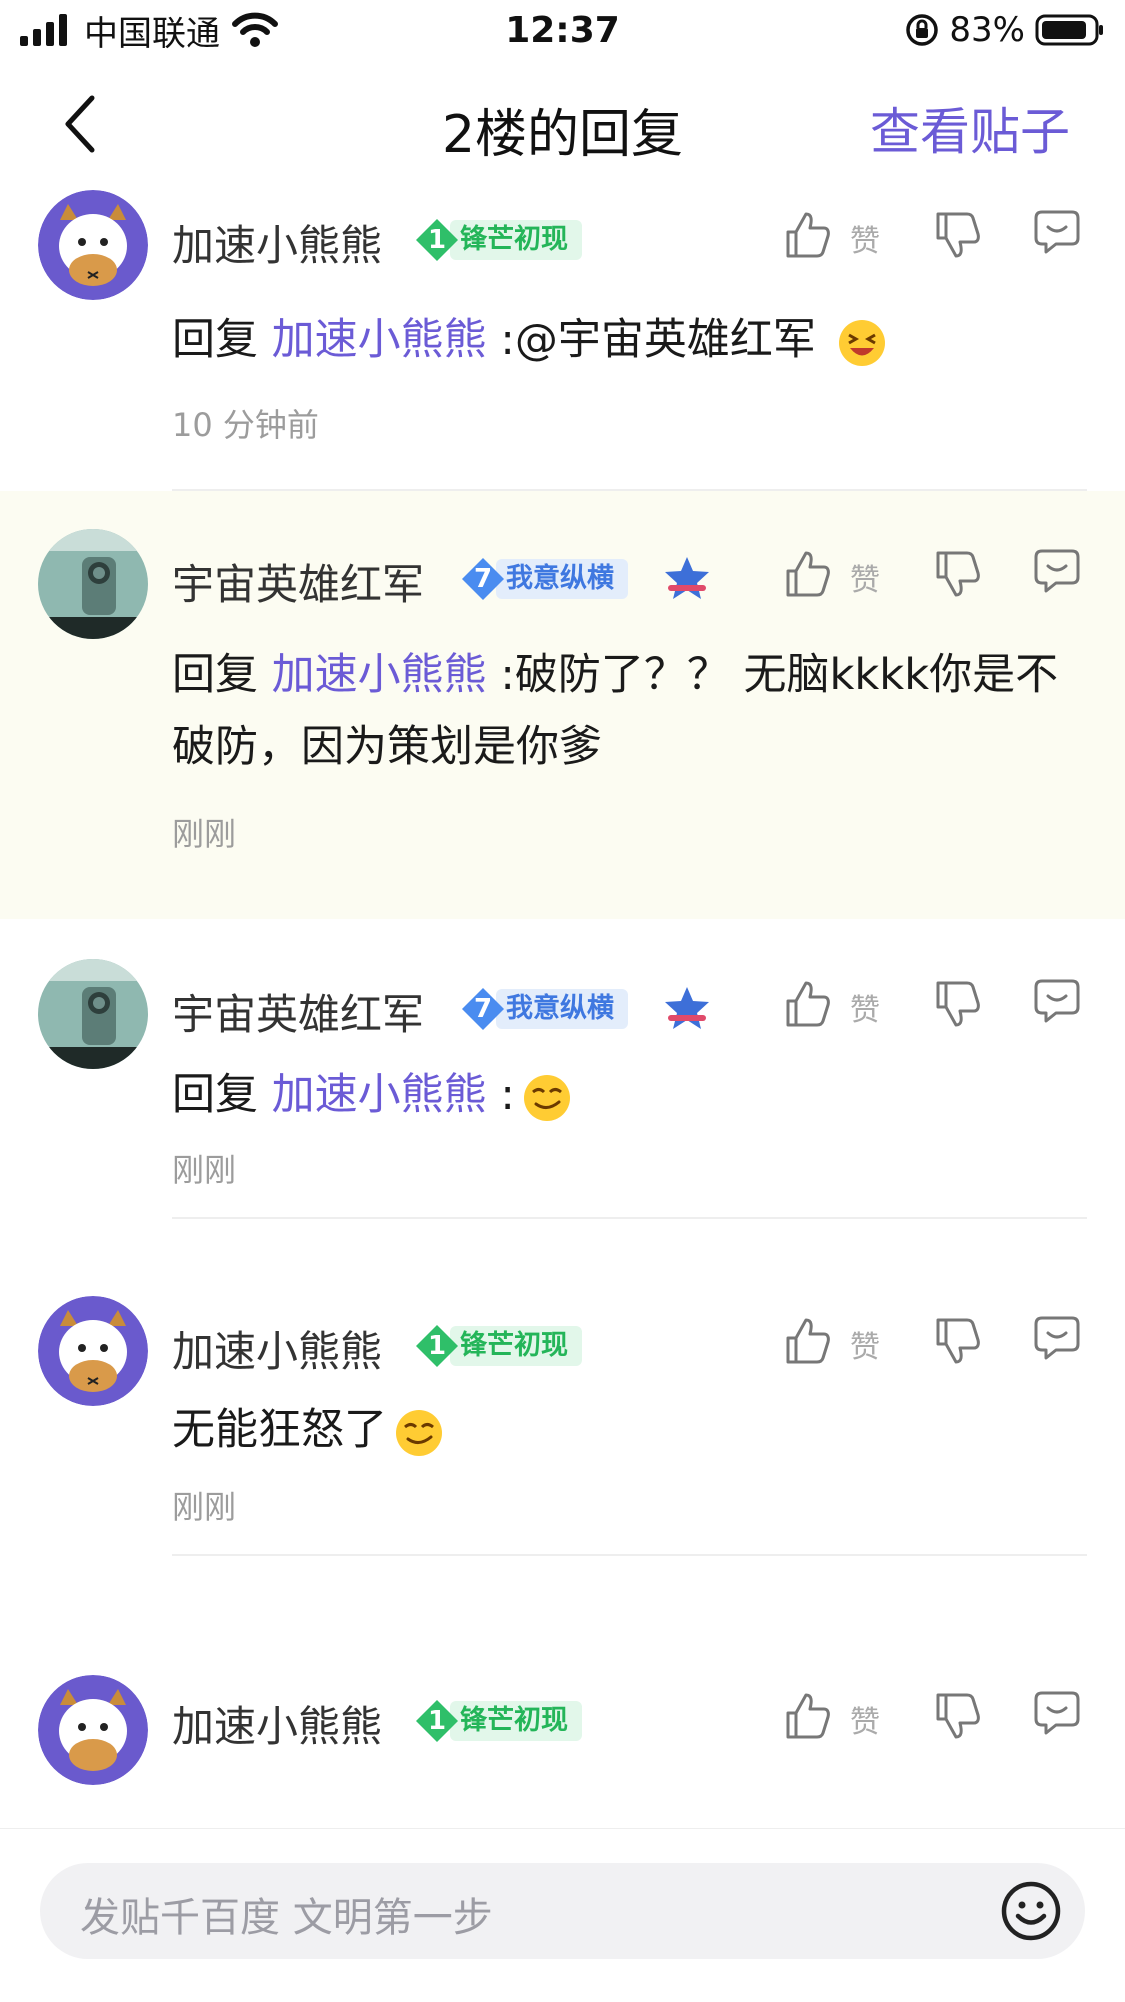 The width and height of the screenshot is (1125, 2002). I want to click on comment-text: 回复 加速小熊熊 :@宇宙英雄红军, so click(622, 340).